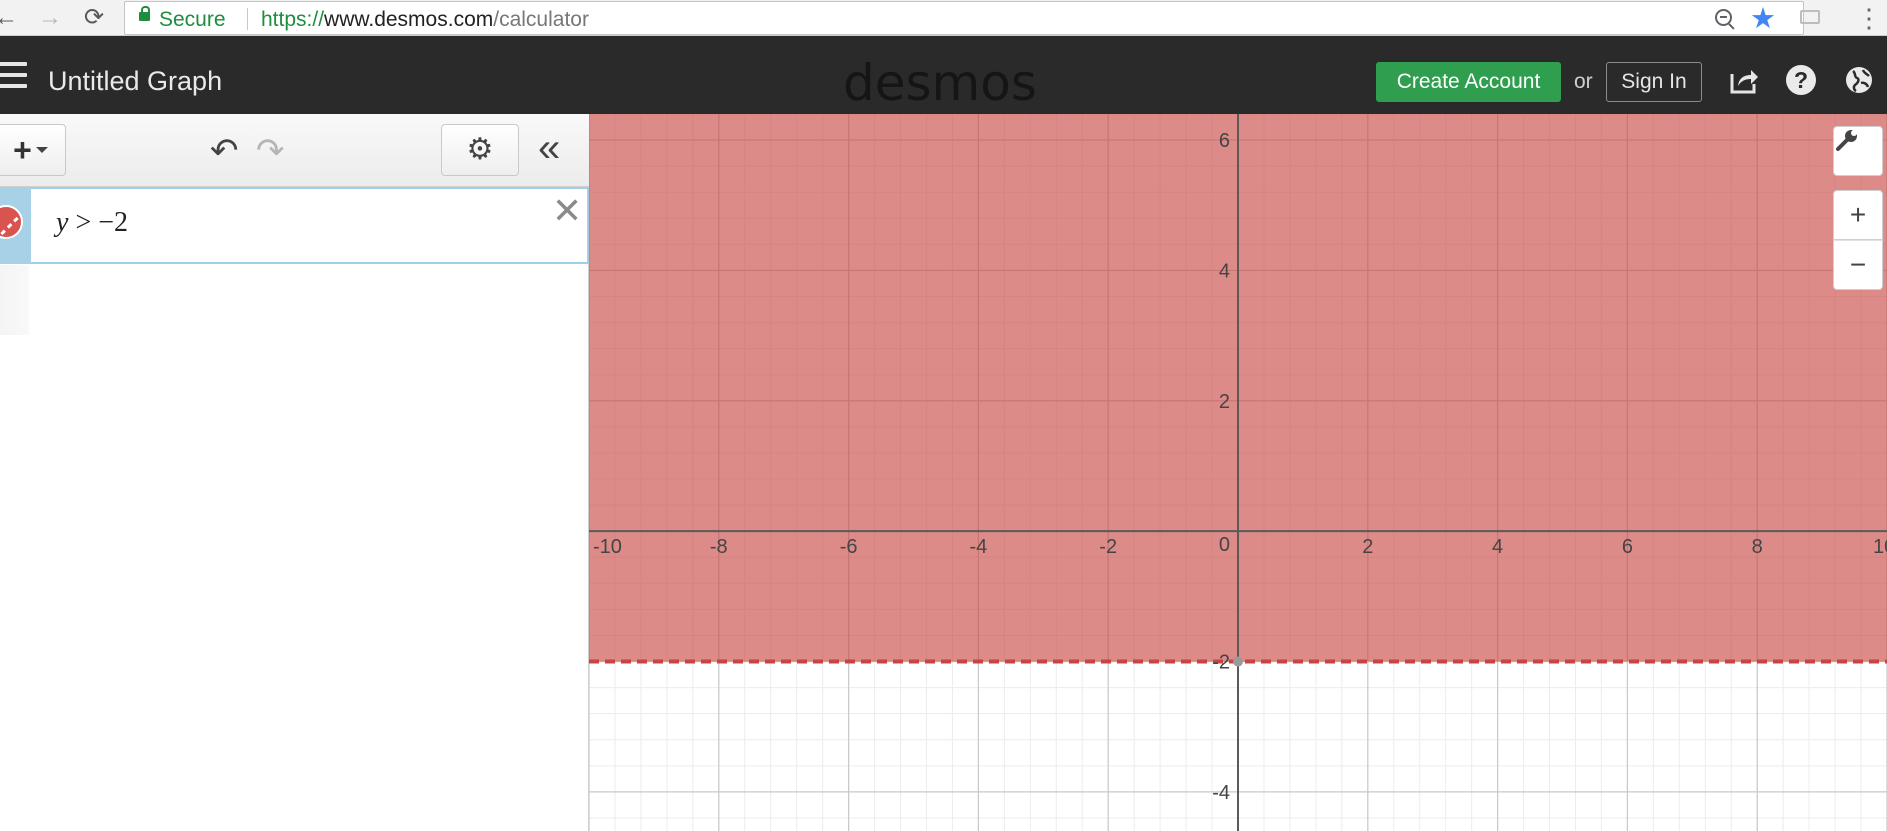  What do you see at coordinates (33, 150) in the screenshot?
I see `add-item-button: +` at bounding box center [33, 150].